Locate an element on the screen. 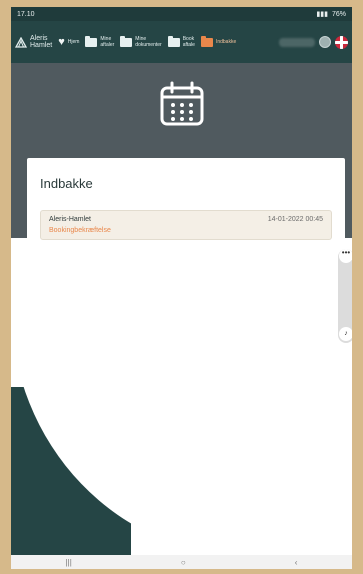  status-bar: 17.10 ▮▮▮ 76% is located at coordinates (181, 14).